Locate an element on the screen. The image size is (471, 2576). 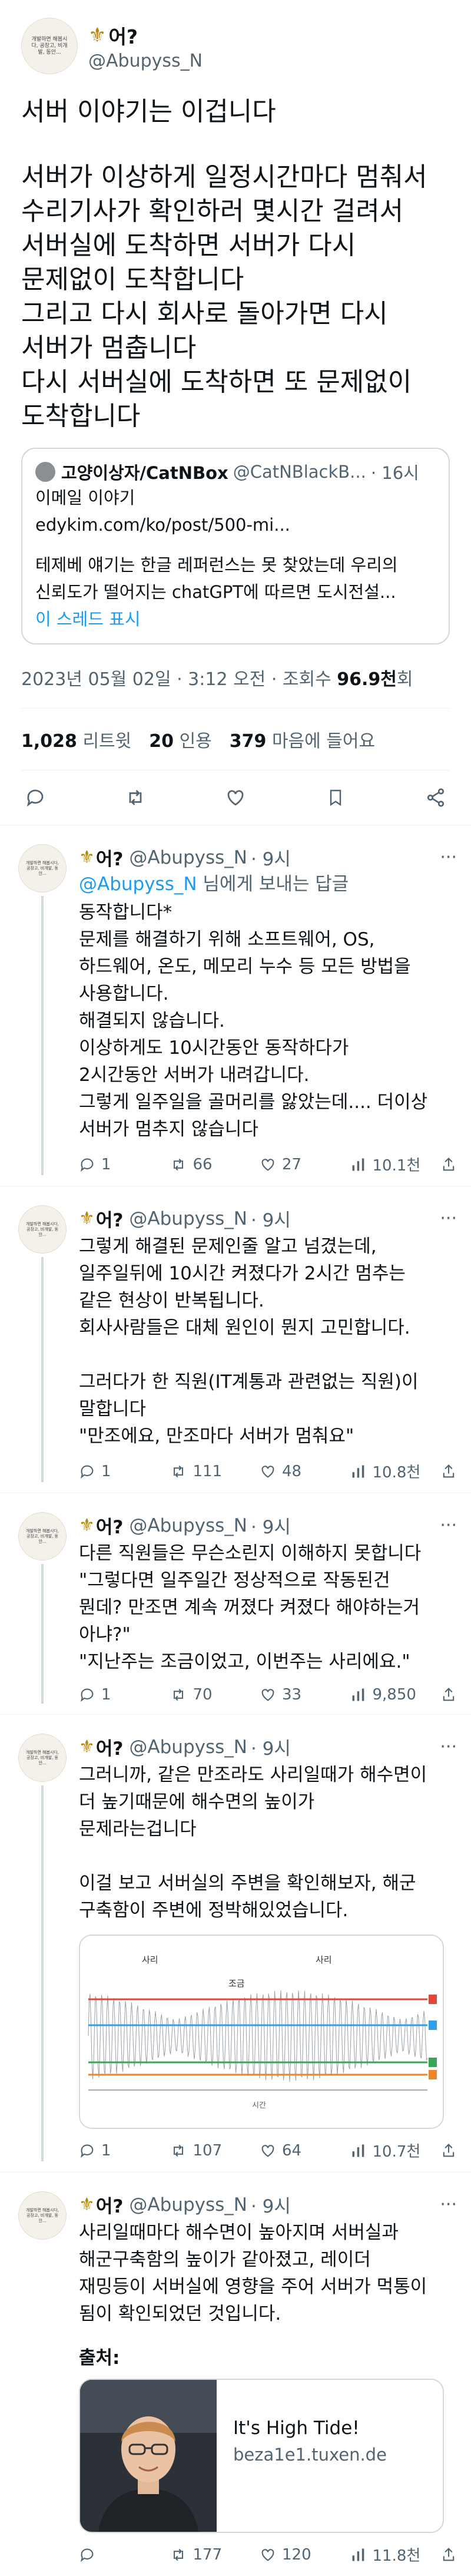
quote-header: 고양이상자/CatNBox @CatNBlackB... · 16시 is located at coordinates (235, 471).